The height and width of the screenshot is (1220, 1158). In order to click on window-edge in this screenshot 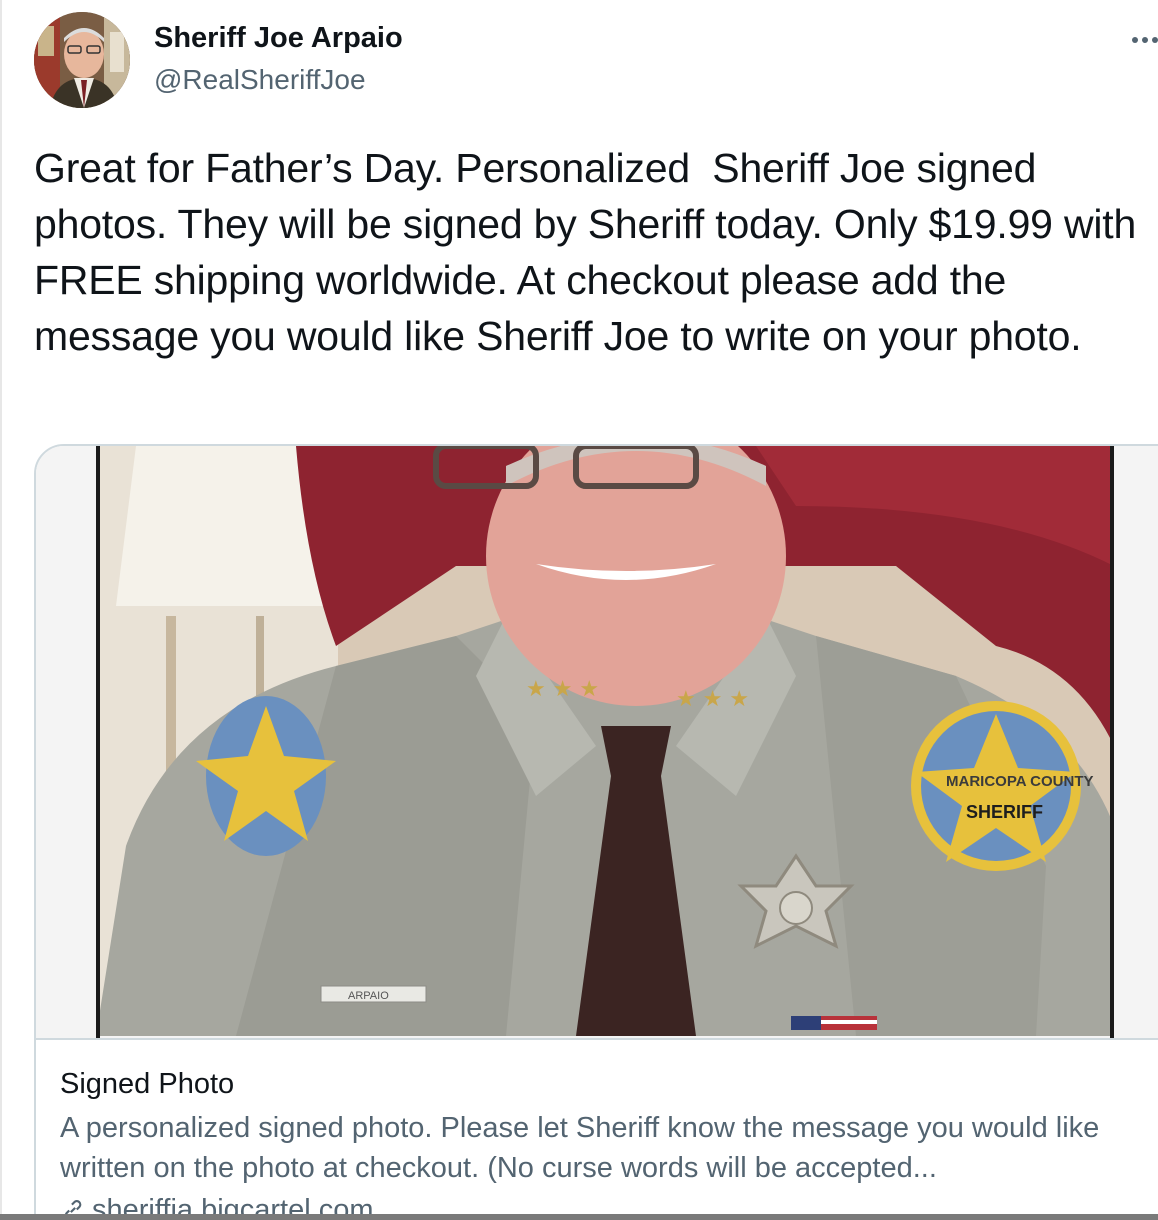, I will do `click(1, 610)`.